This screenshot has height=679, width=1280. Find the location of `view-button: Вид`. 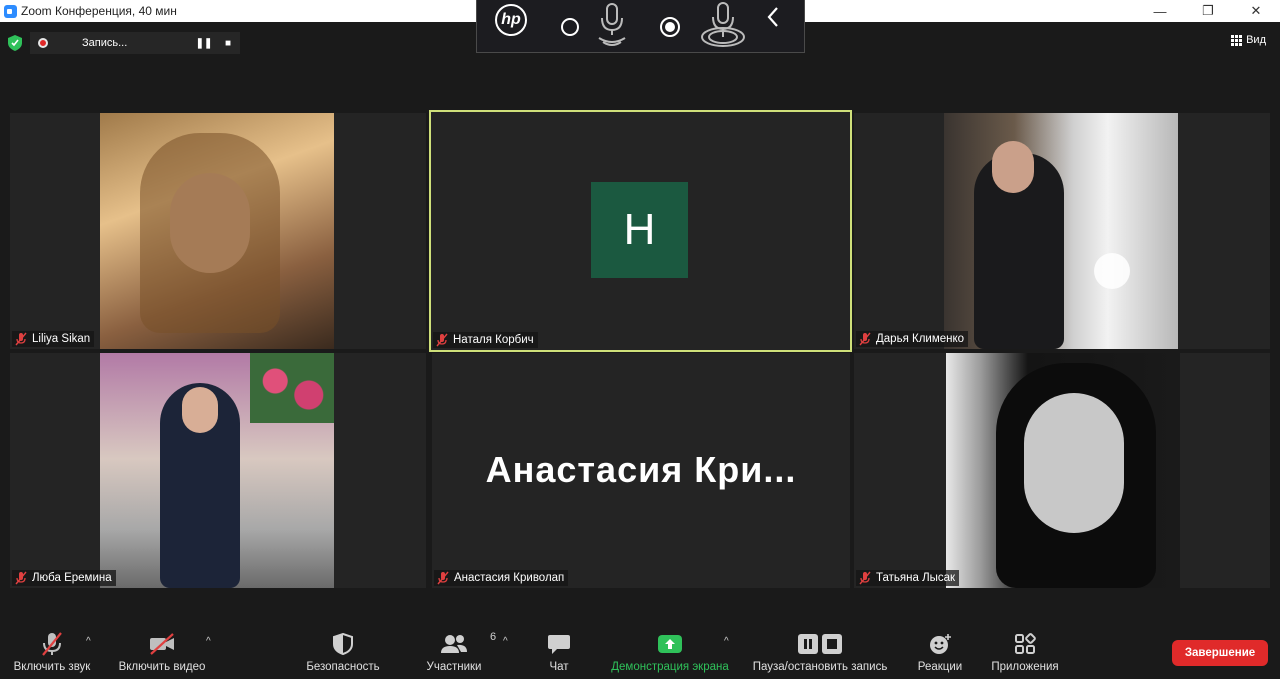

view-button: Вид is located at coordinates (1248, 40).